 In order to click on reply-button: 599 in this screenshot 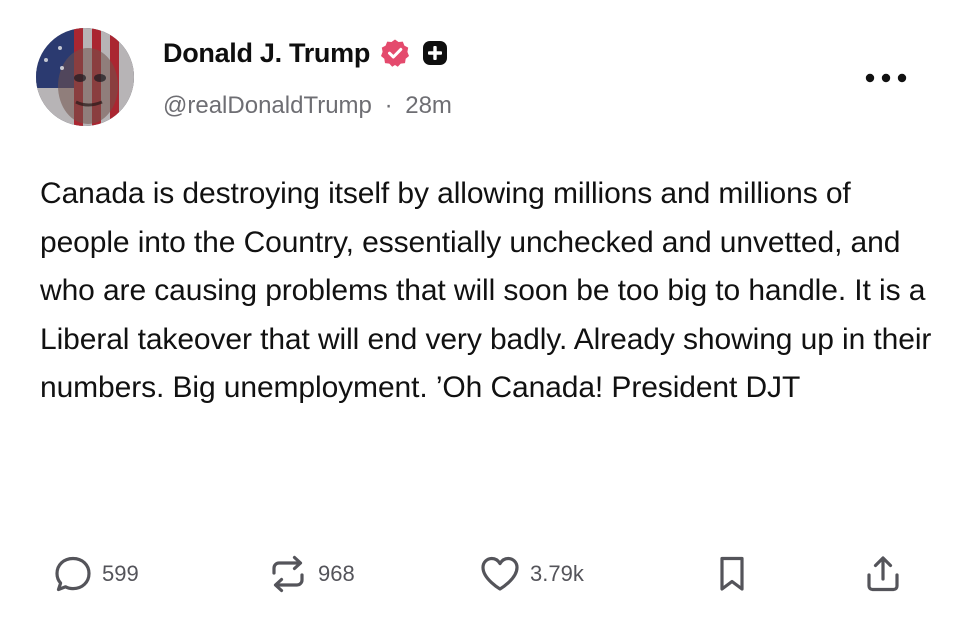, I will do `click(95, 574)`.